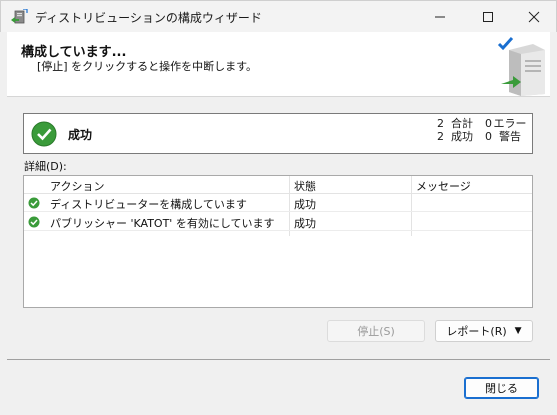 The height and width of the screenshot is (415, 557). I want to click on table-row: パブリッシャー 'KATOT' を有効にしています 成功, so click(278, 222).